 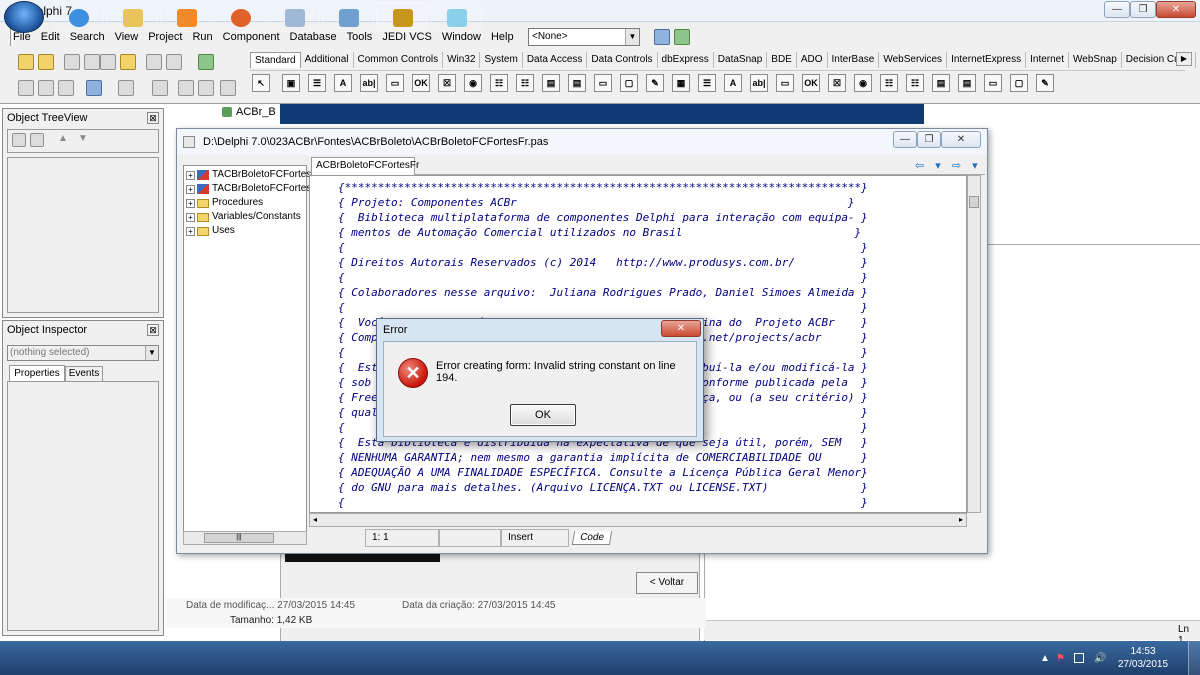 What do you see at coordinates (987, 60) in the screenshot?
I see `palette-tab-internetexpress: InternetExpress` at bounding box center [987, 60].